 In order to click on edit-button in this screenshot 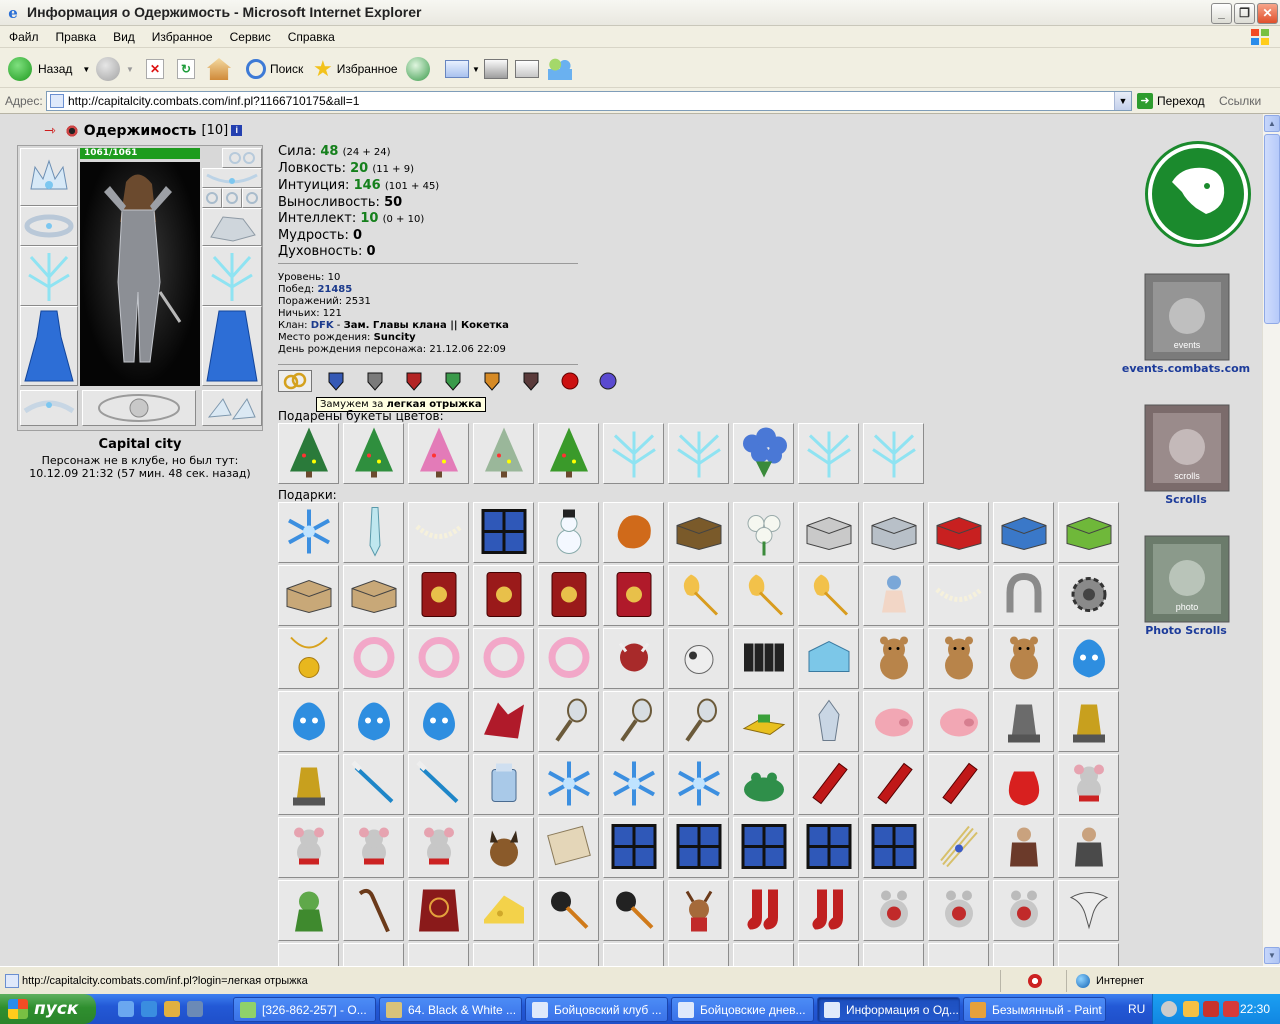, I will do `click(527, 69)`.